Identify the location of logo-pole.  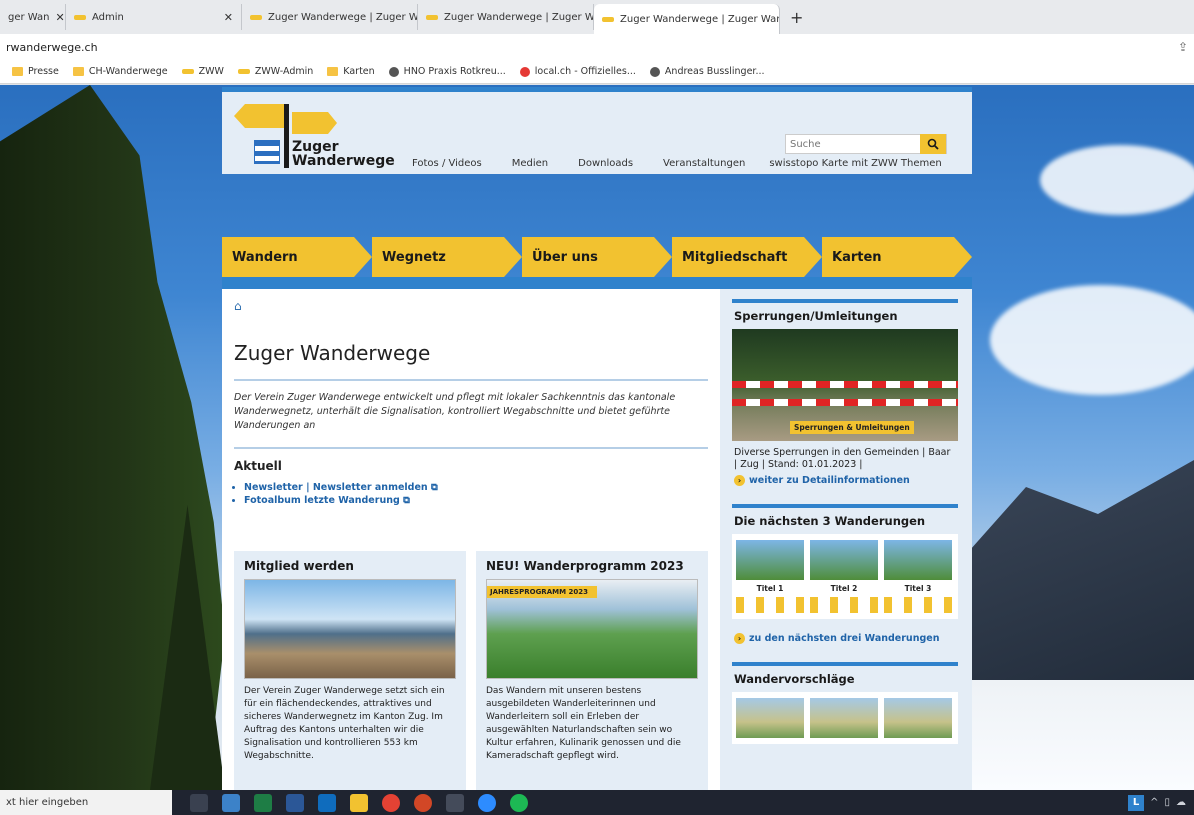
(286, 136).